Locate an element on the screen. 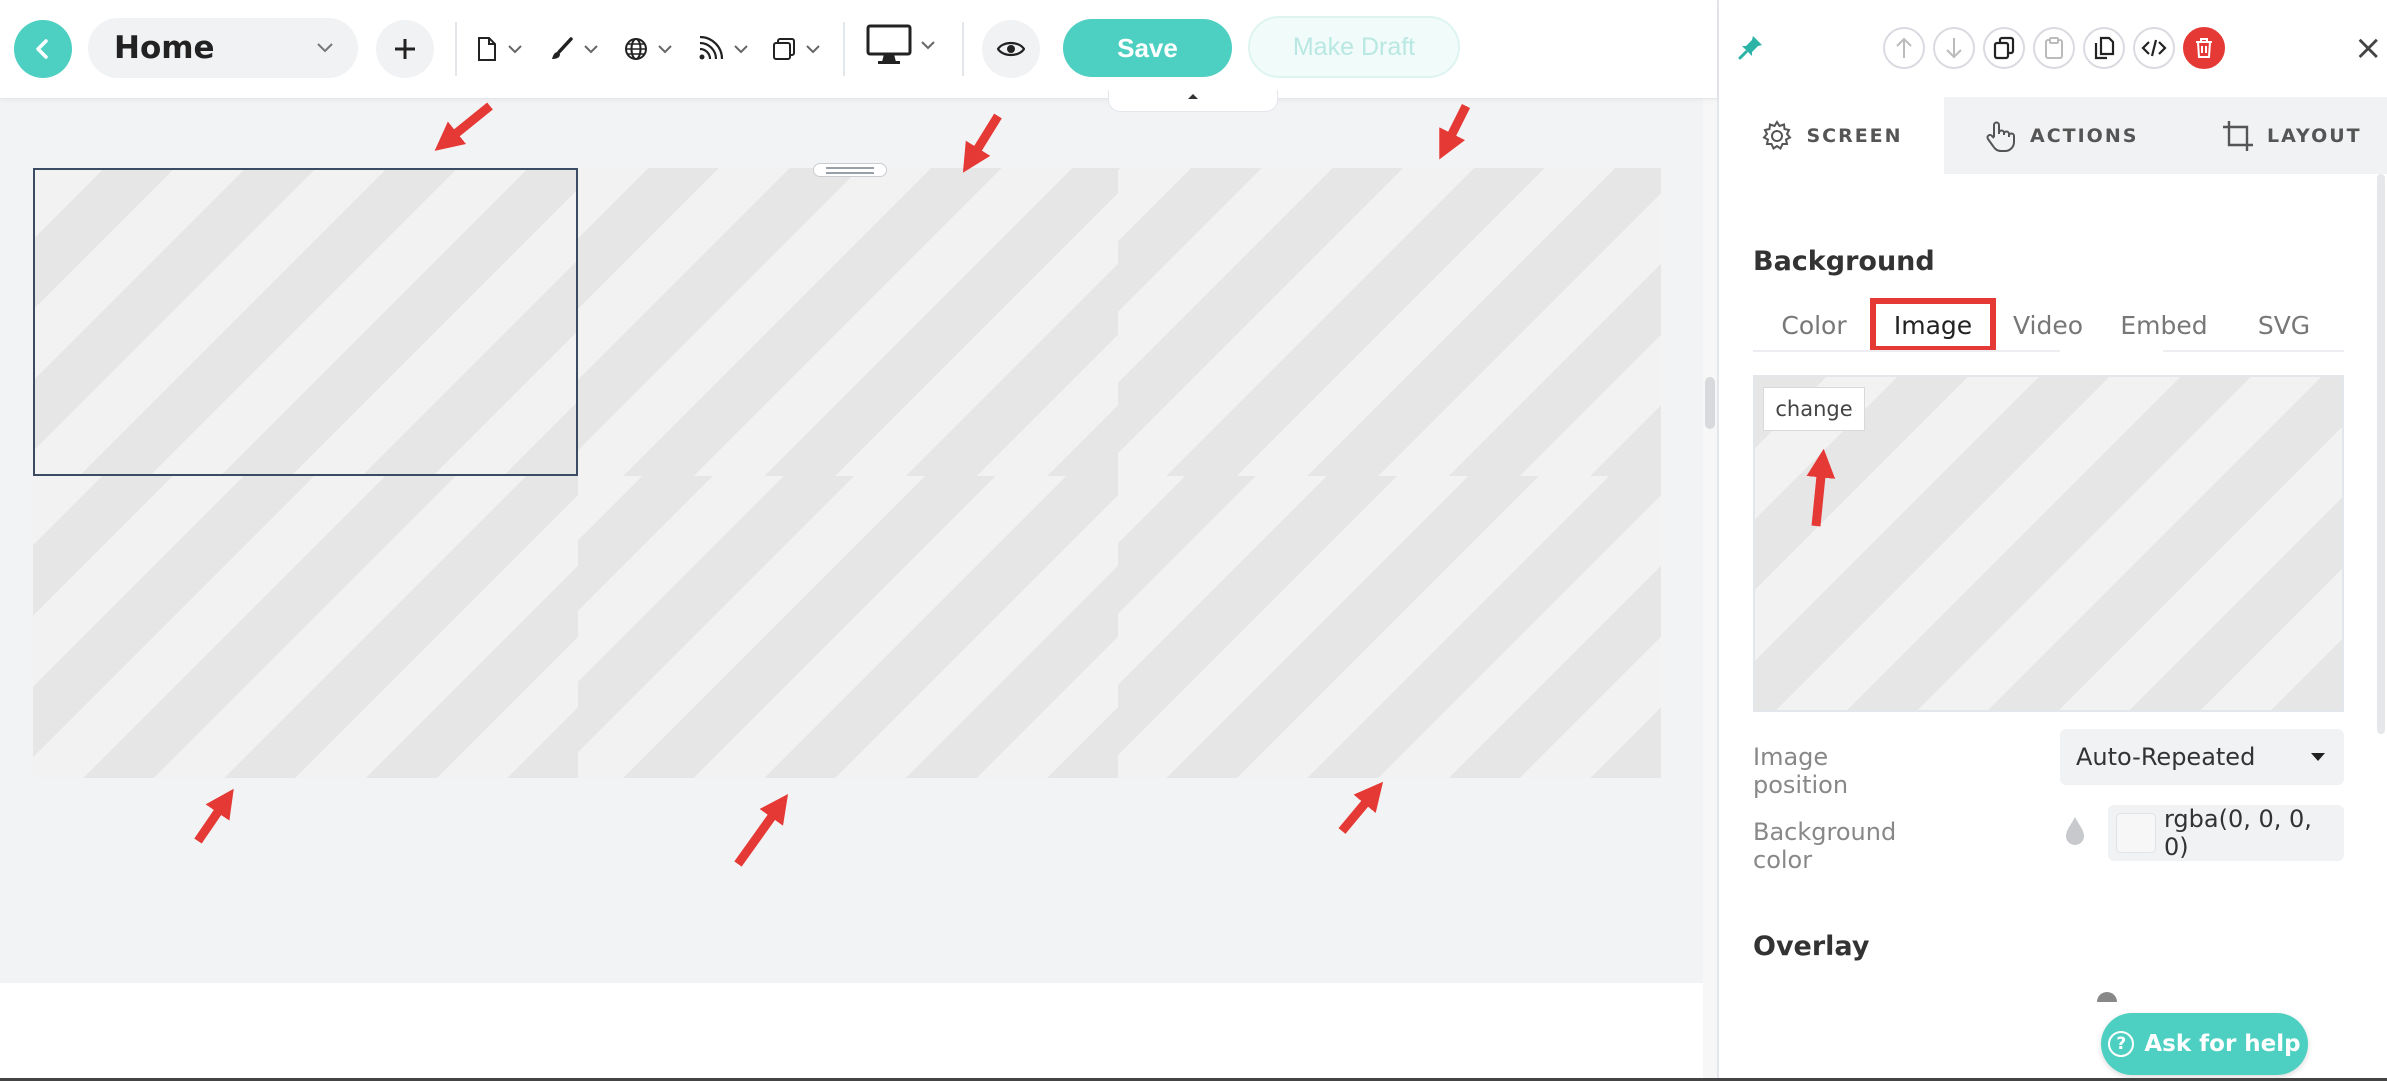 The width and height of the screenshot is (2387, 1081). style-dropdown is located at coordinates (574, 49).